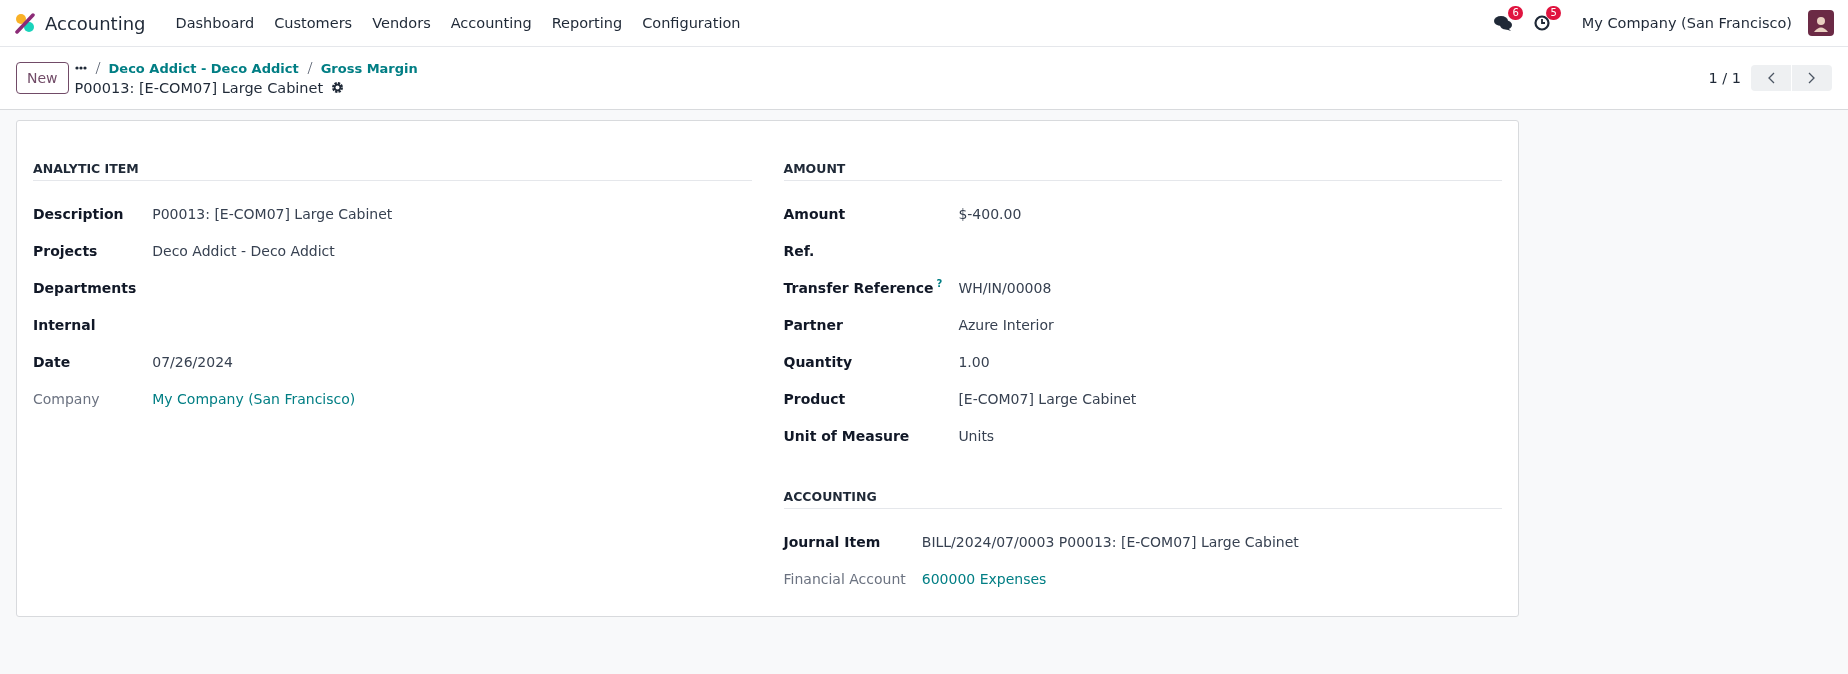  I want to click on more-icon, so click(80, 68).